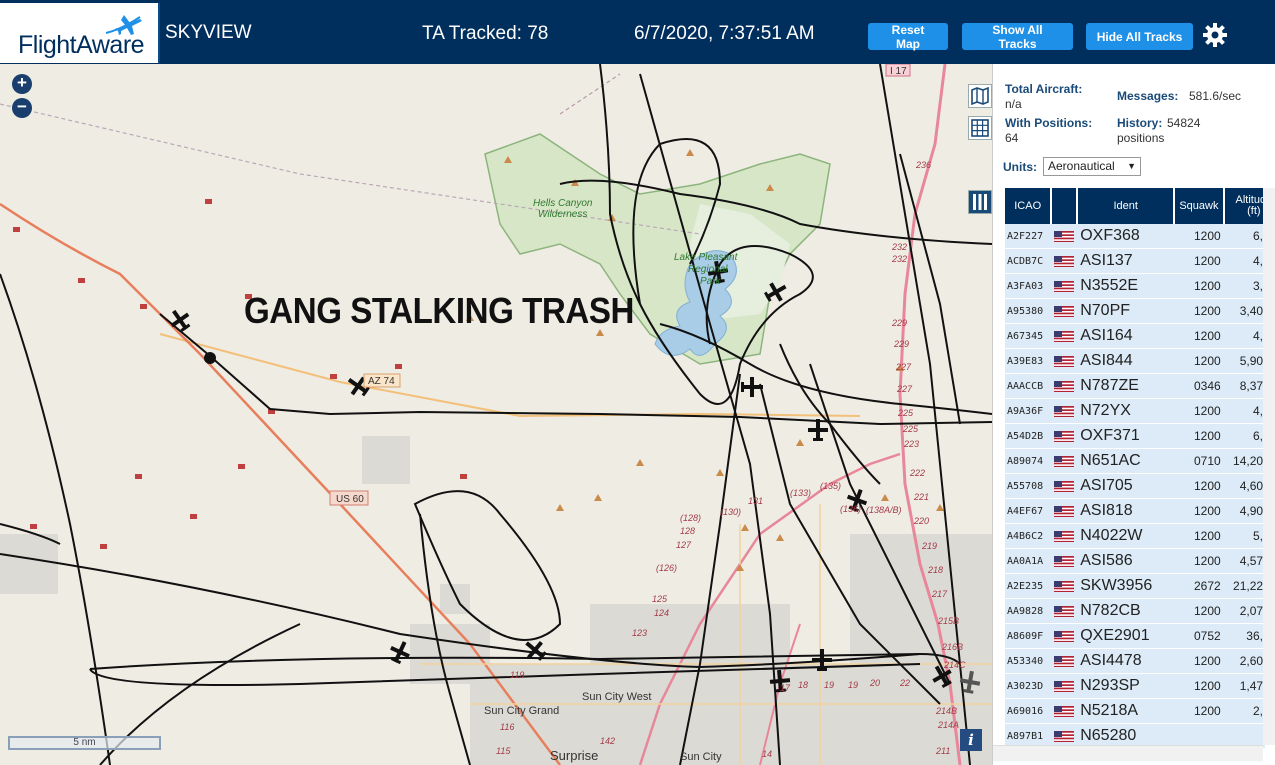 The width and height of the screenshot is (1275, 765). What do you see at coordinates (1252, 486) in the screenshot?
I see `row-altitude-value: 4,600` at bounding box center [1252, 486].